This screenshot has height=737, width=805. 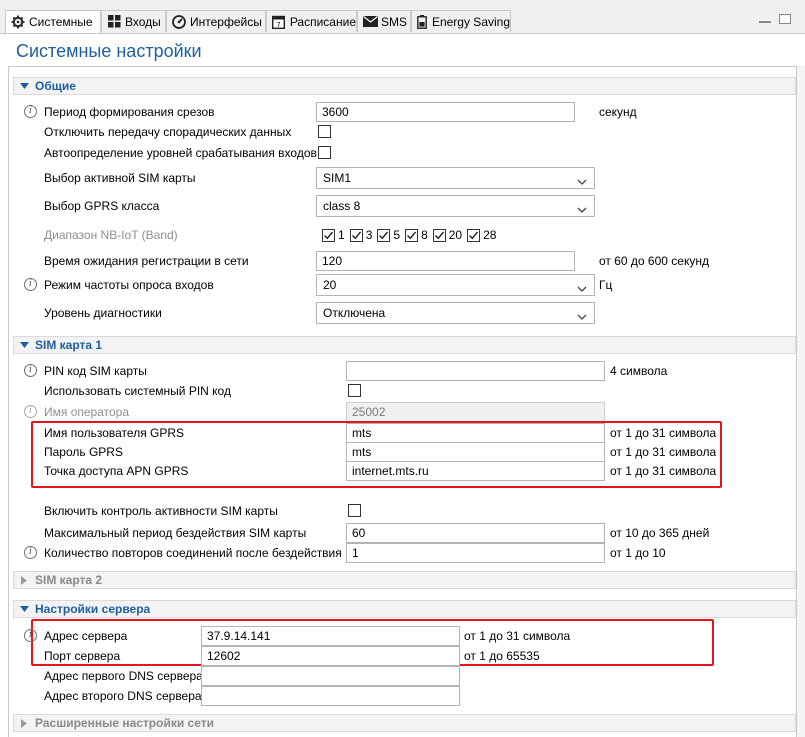 What do you see at coordinates (424, 235) in the screenshot?
I see `band-label: 8` at bounding box center [424, 235].